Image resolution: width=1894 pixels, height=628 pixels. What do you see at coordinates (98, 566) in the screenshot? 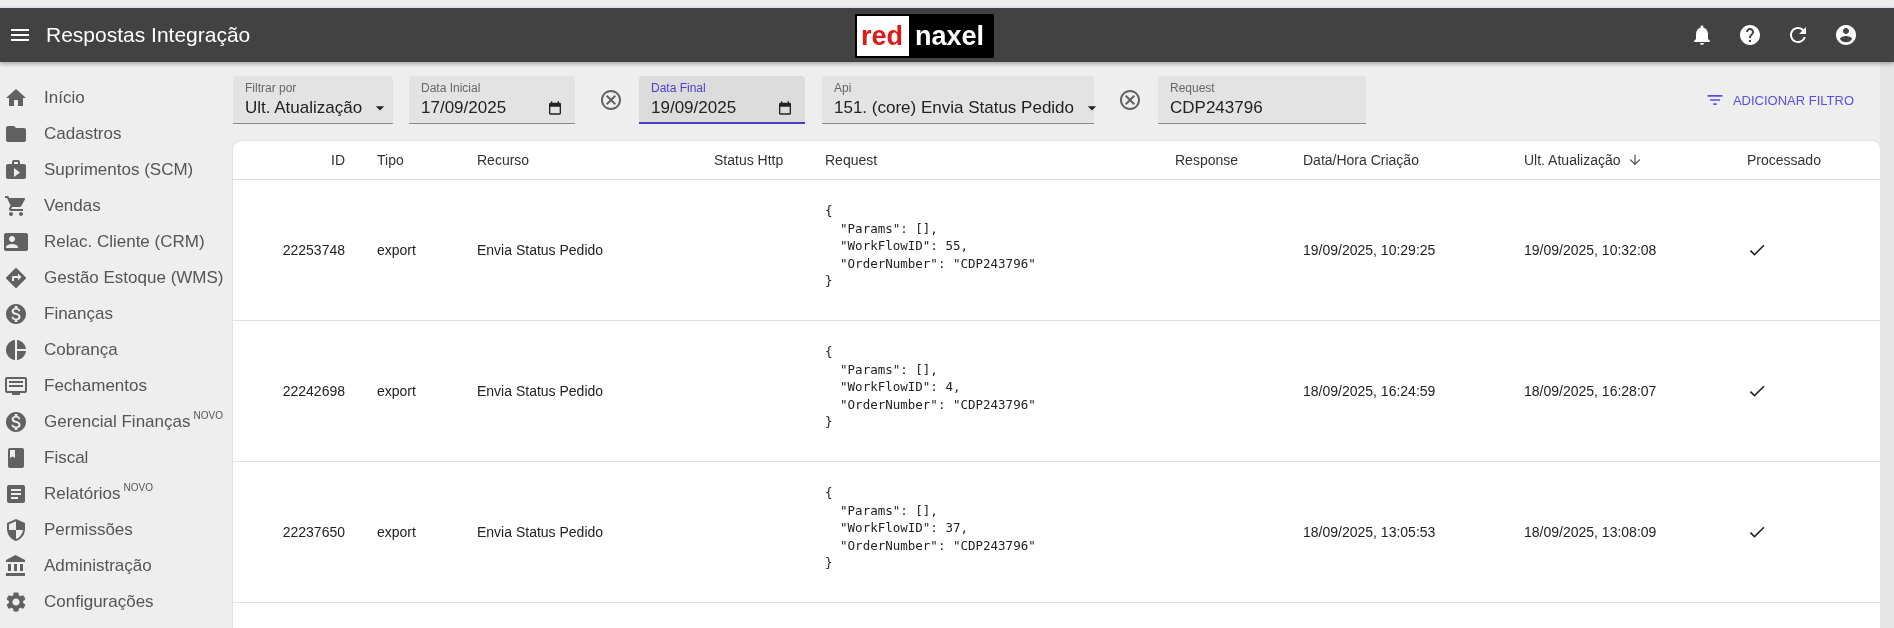
I see `sidebar-item: Administração` at bounding box center [98, 566].